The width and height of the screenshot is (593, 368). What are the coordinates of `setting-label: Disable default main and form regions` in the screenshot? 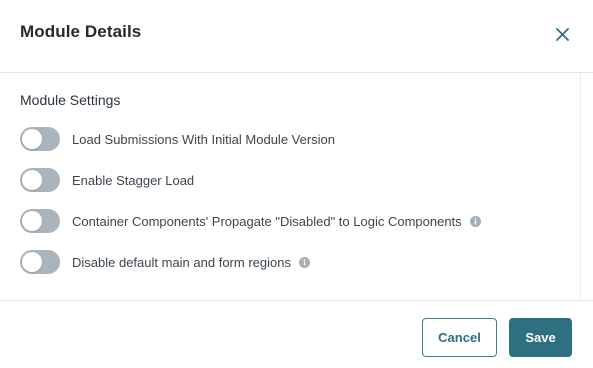 It's located at (181, 262).